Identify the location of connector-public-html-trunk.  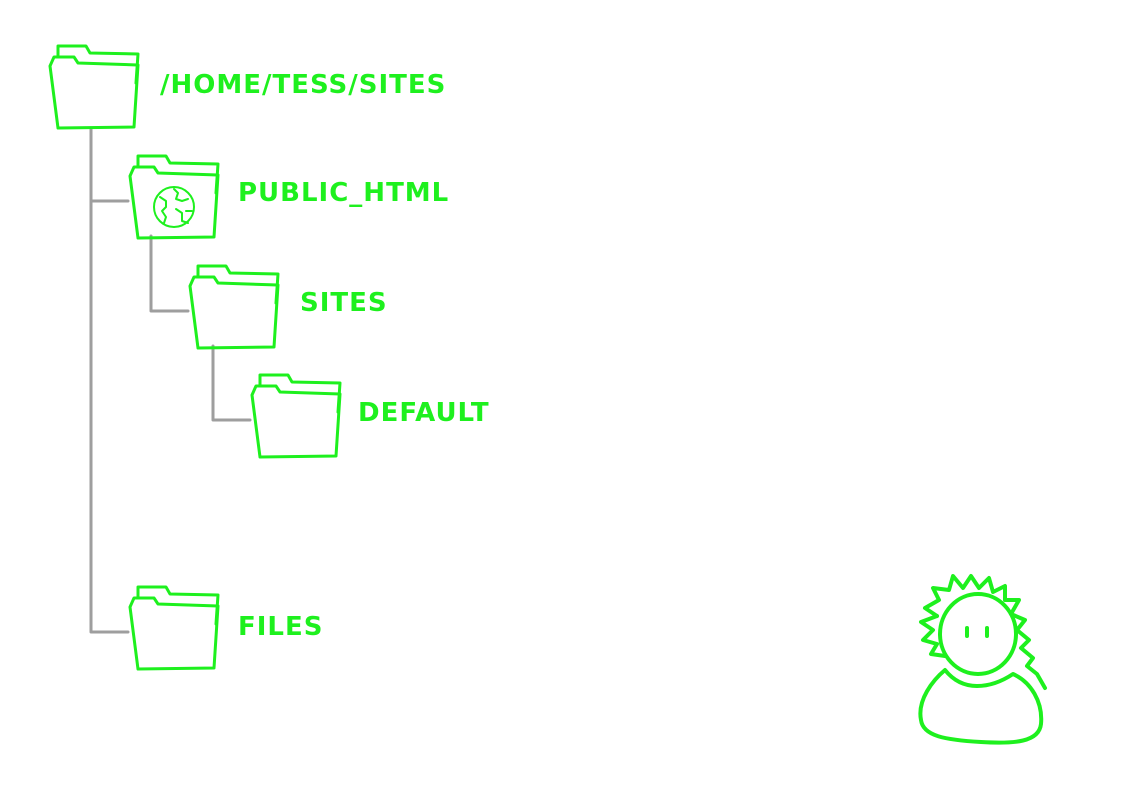
(169, 273).